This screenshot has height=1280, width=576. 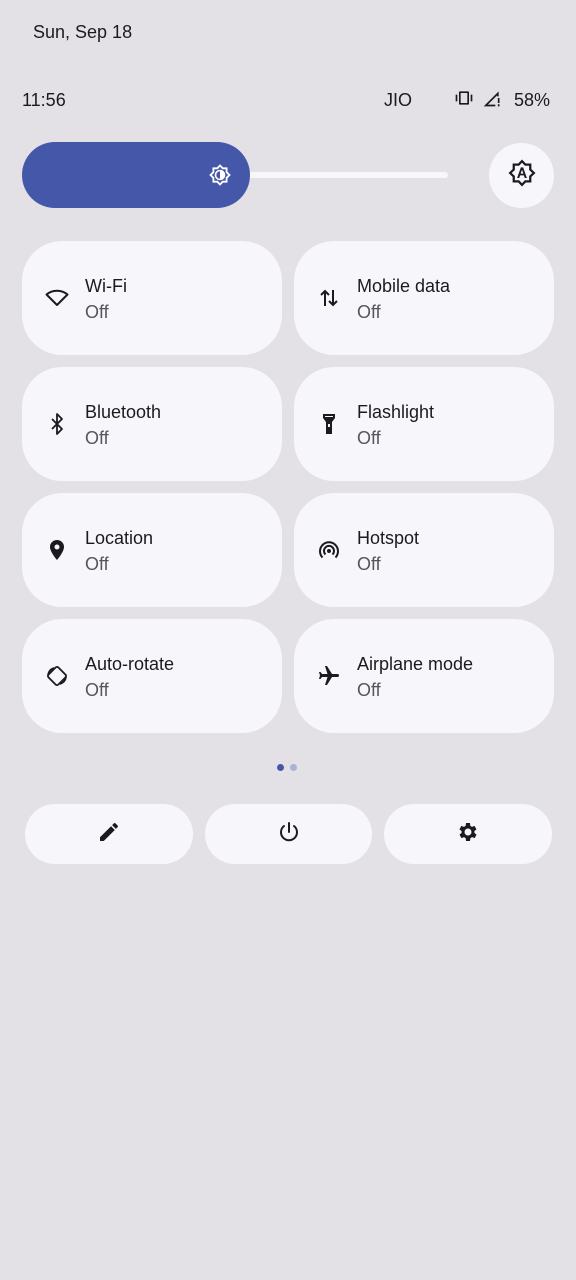 I want to click on carrier-label: JIO, so click(x=397, y=99).